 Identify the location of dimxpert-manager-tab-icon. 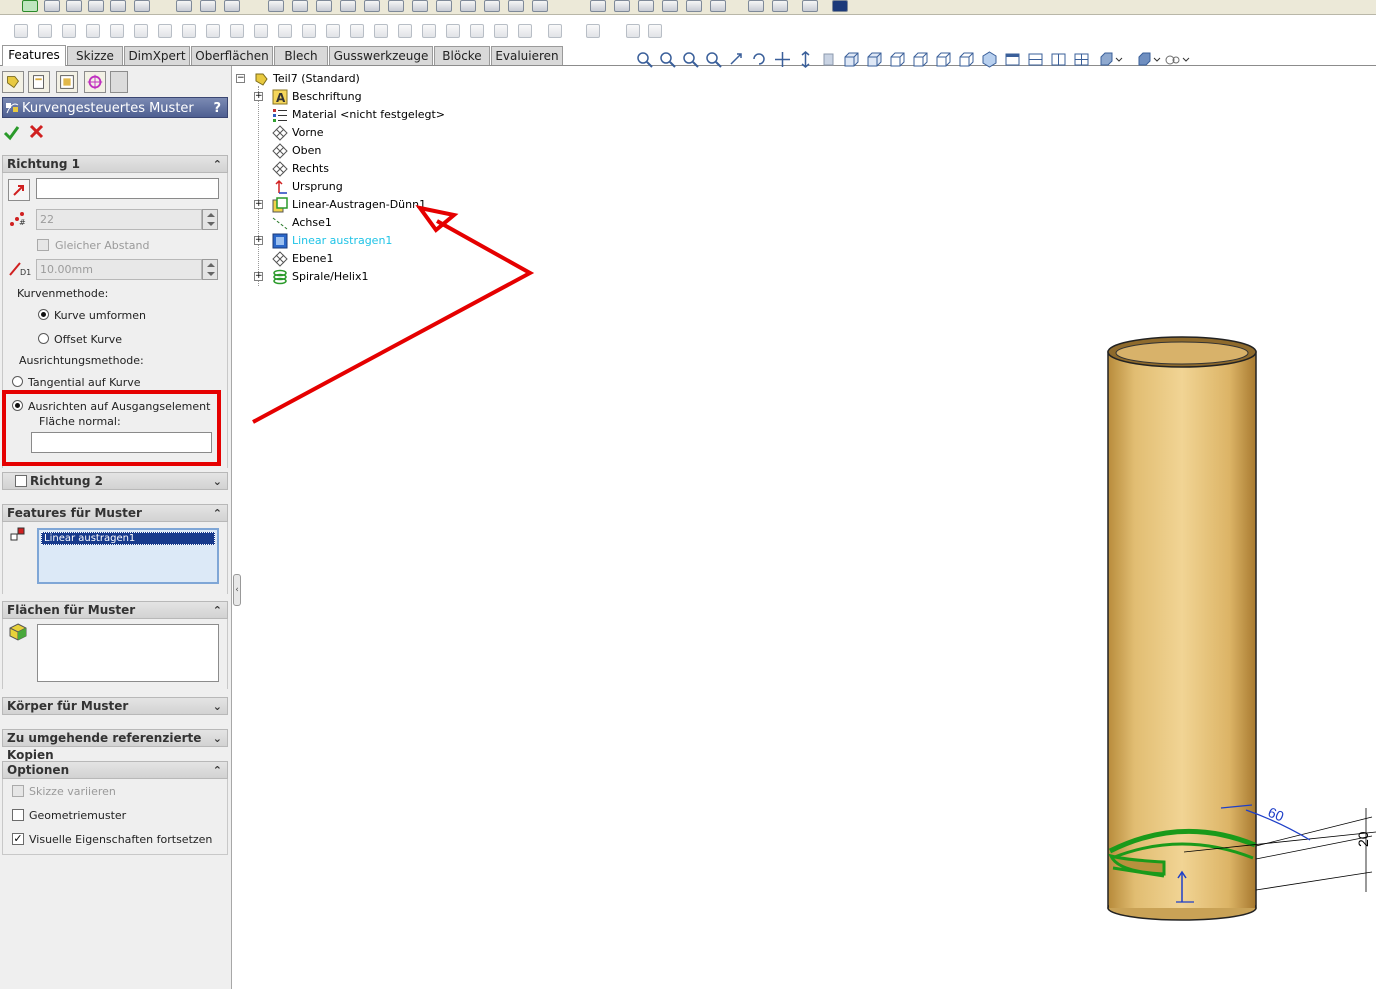
(95, 82).